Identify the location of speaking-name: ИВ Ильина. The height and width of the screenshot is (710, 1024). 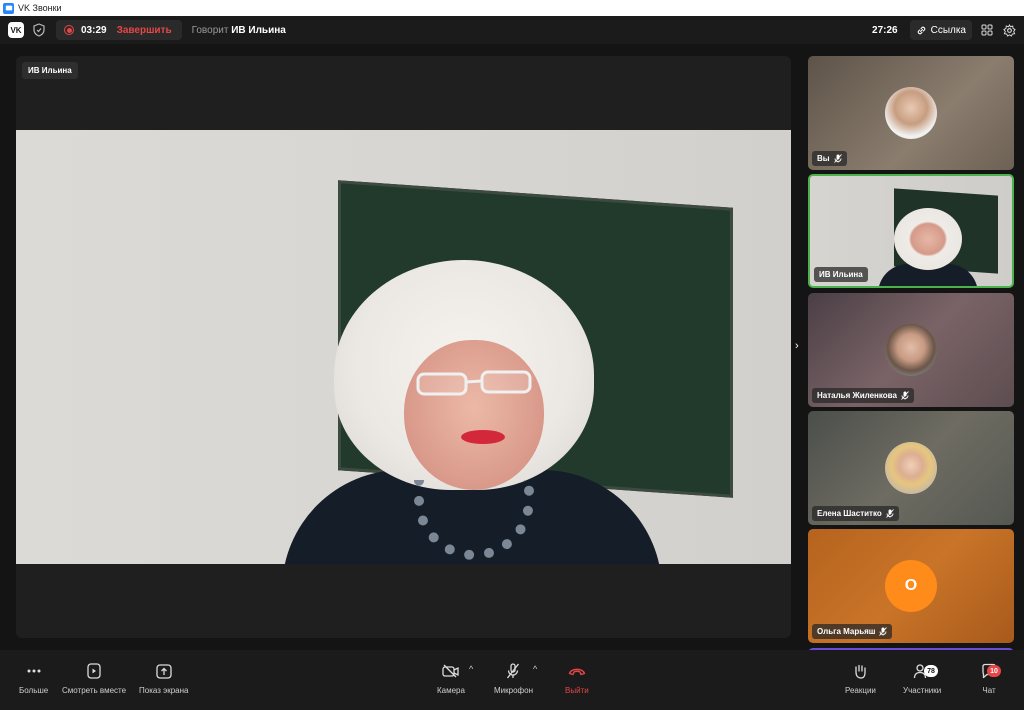
(258, 30).